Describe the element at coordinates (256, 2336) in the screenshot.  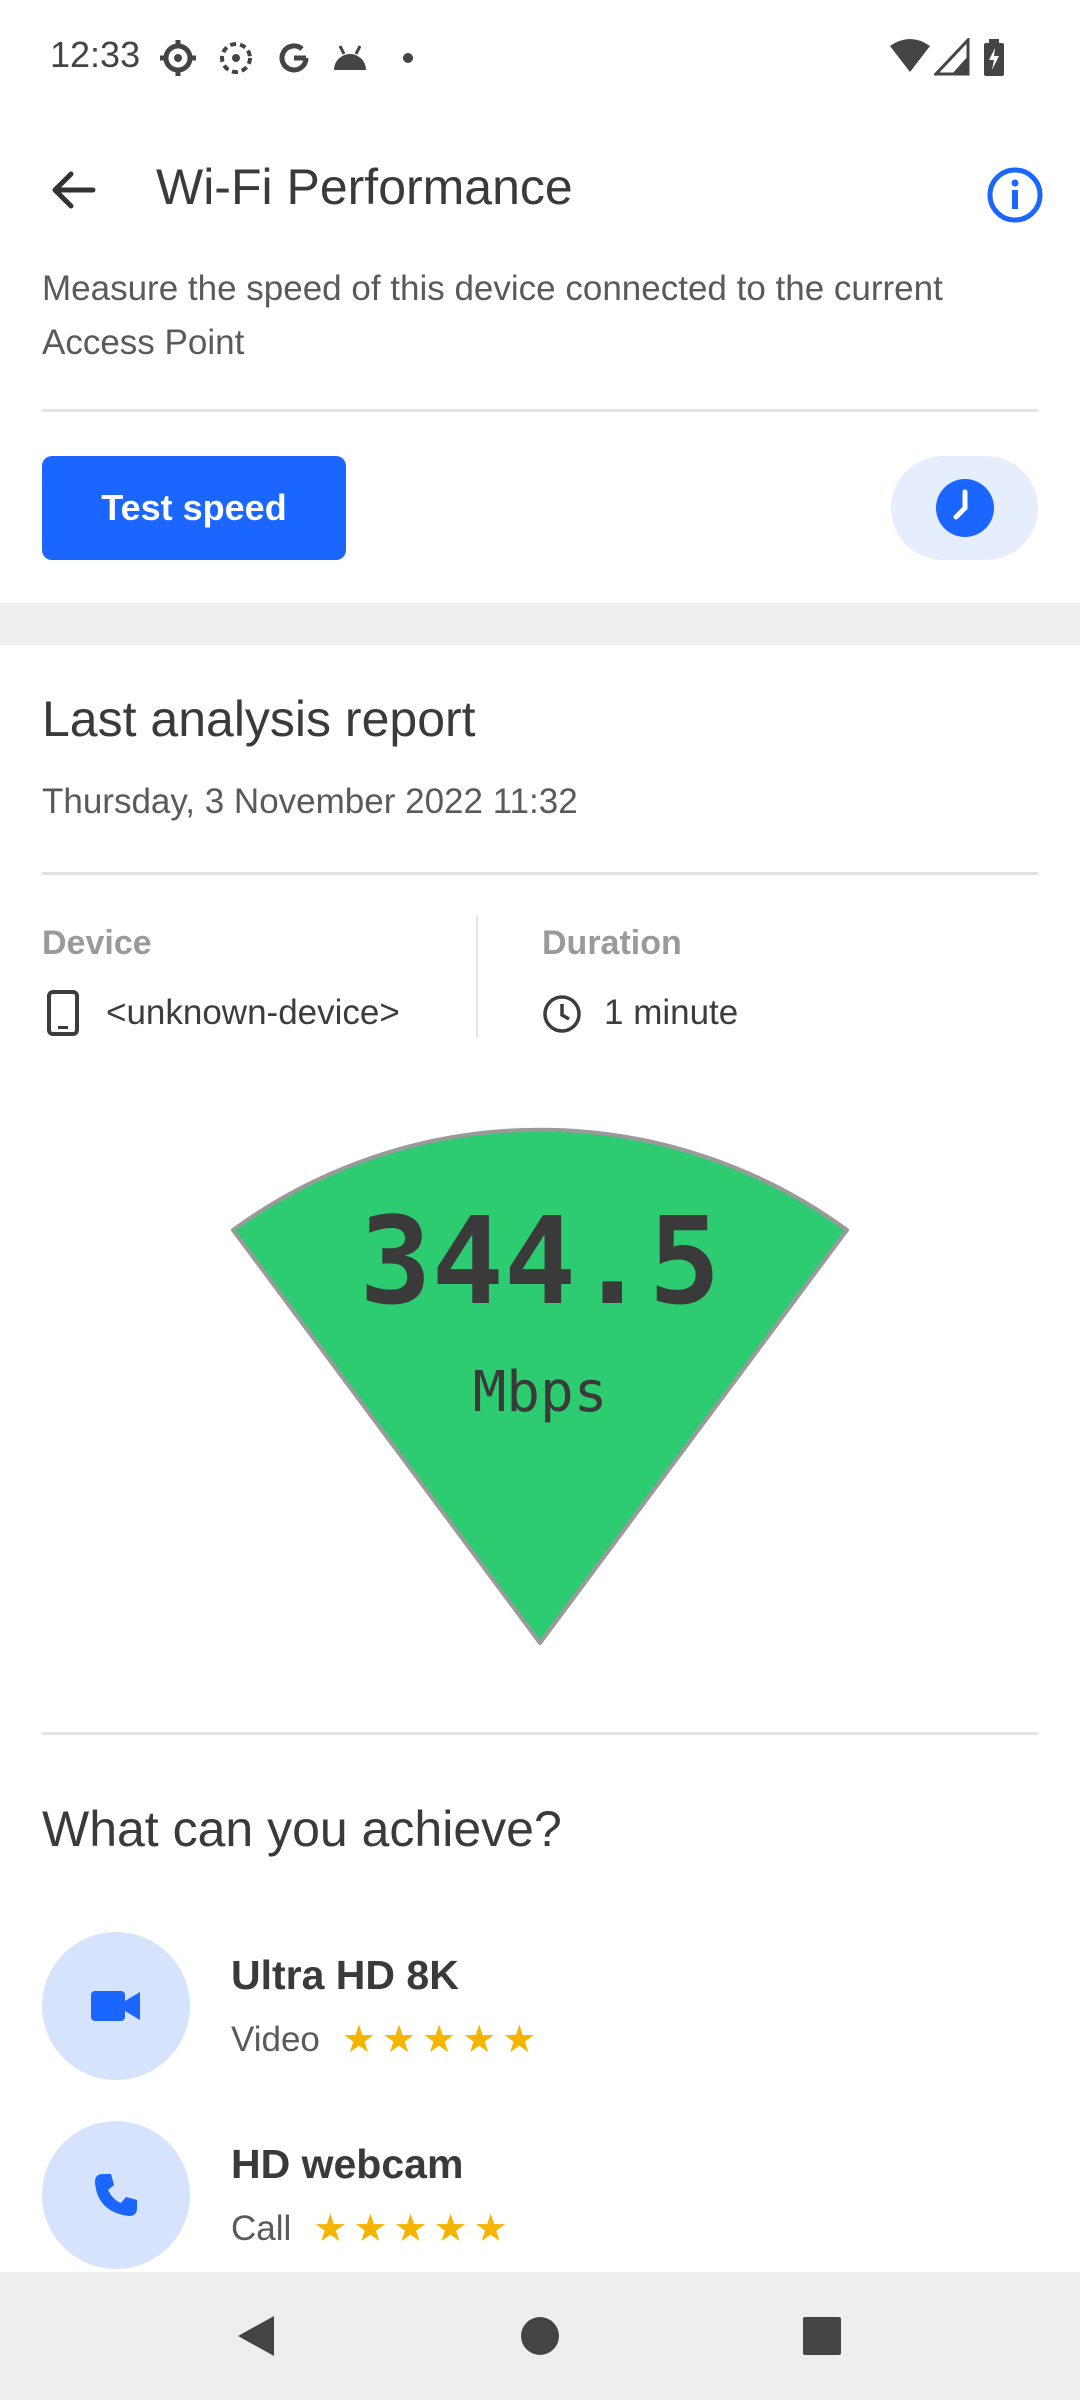
I see `nav-back-icon` at that location.